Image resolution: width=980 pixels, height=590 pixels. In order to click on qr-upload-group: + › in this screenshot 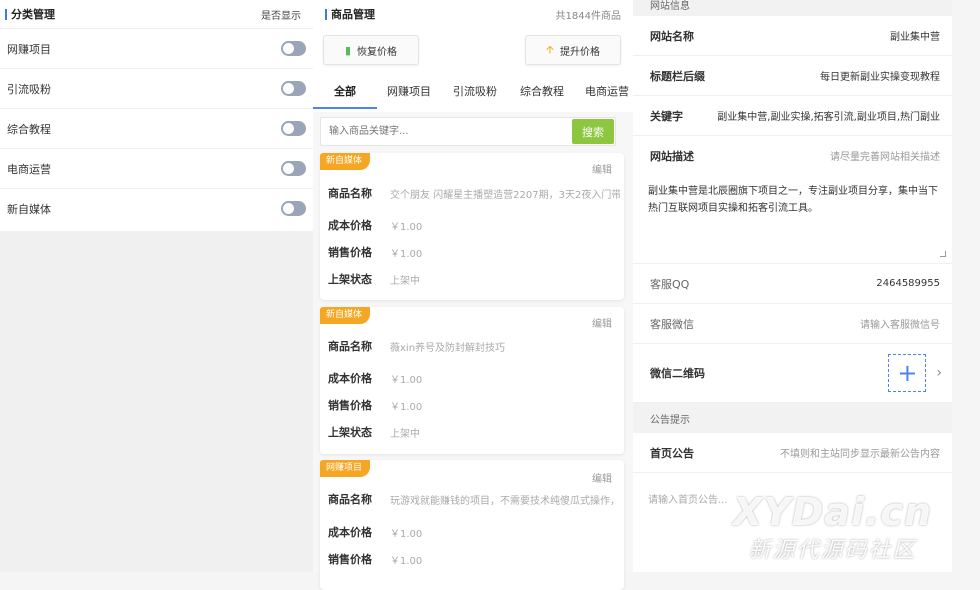, I will do `click(915, 373)`.